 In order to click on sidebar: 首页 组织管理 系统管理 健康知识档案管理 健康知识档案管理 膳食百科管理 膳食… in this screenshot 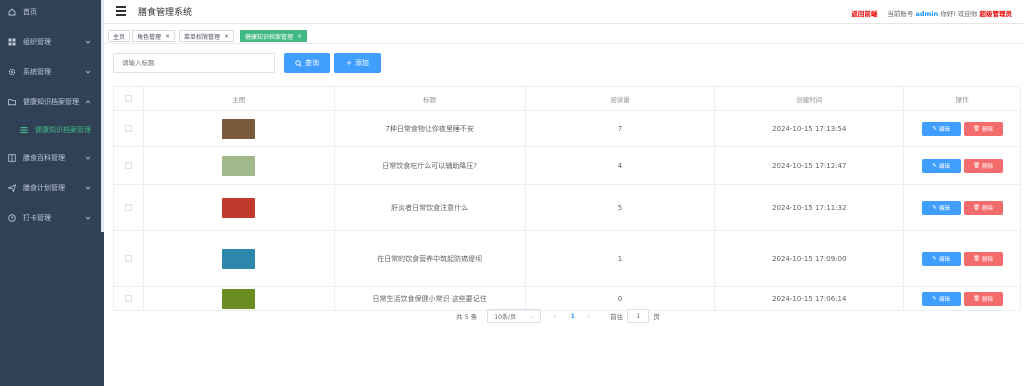, I will do `click(52, 193)`.